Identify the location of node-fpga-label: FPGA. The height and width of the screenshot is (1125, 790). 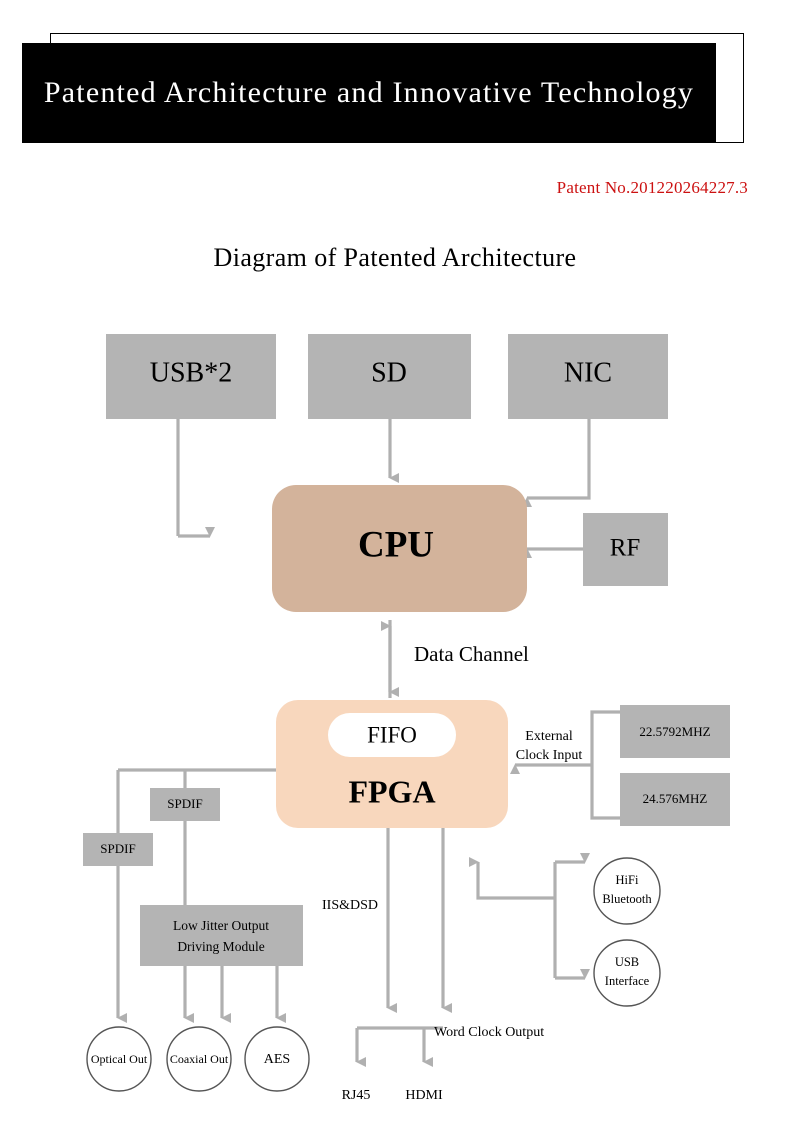
(391, 791).